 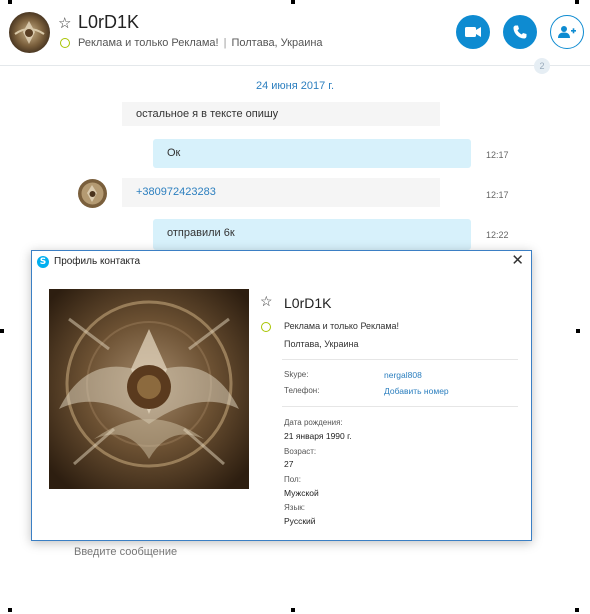 I want to click on message-text: Ок, so click(x=174, y=153).